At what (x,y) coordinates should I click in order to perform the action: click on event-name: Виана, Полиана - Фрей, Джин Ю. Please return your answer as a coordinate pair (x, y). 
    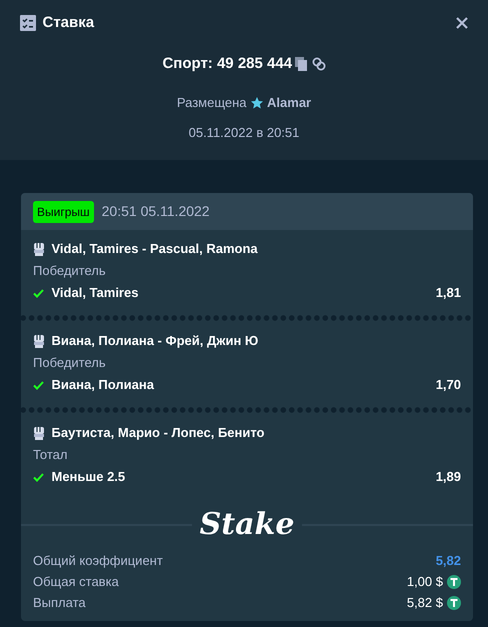
    Looking at the image, I should click on (155, 341).